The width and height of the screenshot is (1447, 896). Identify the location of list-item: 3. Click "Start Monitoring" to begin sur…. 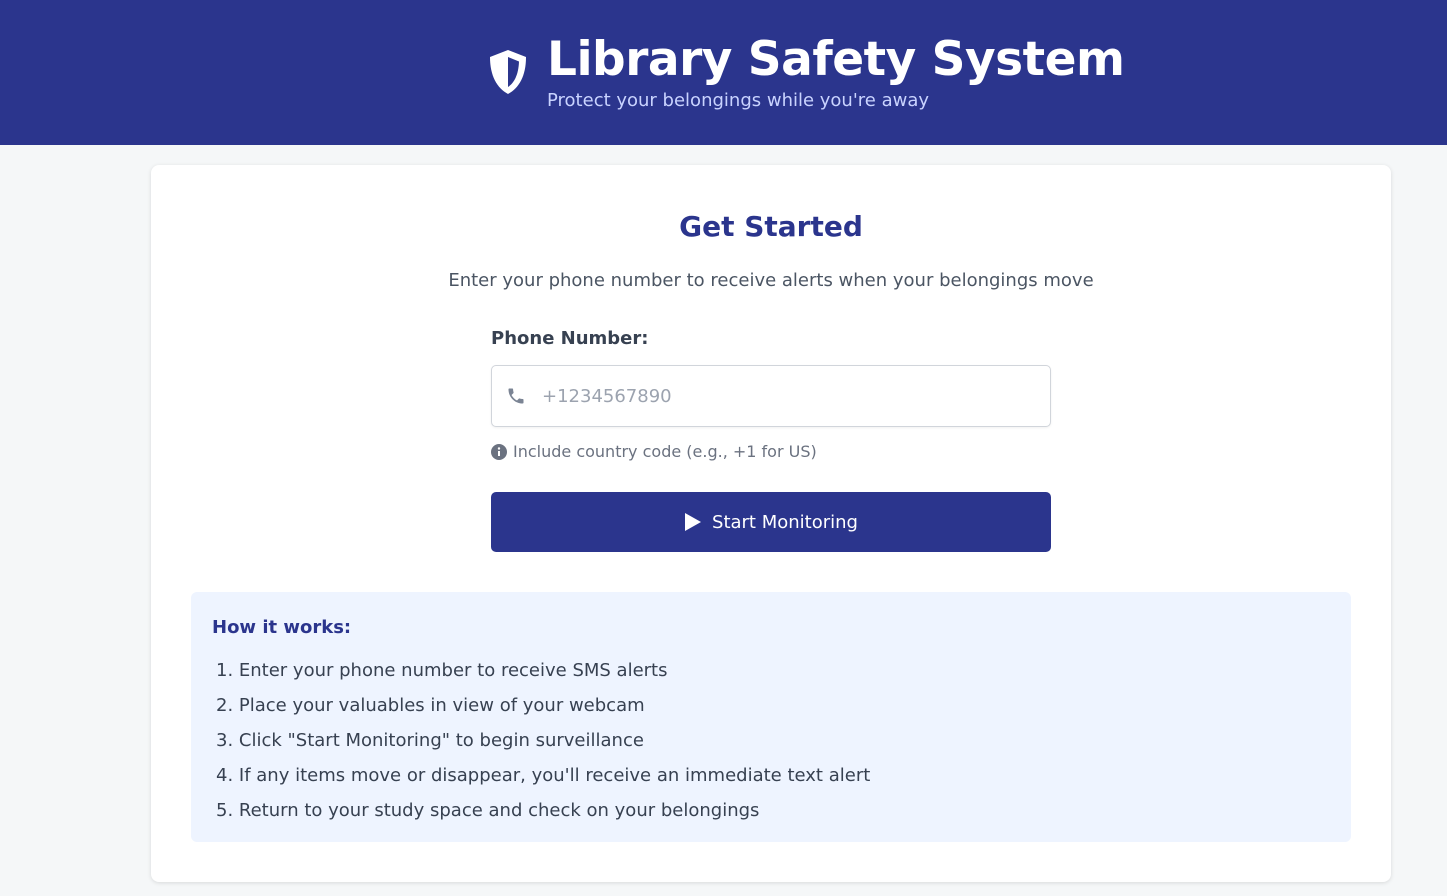
(430, 740).